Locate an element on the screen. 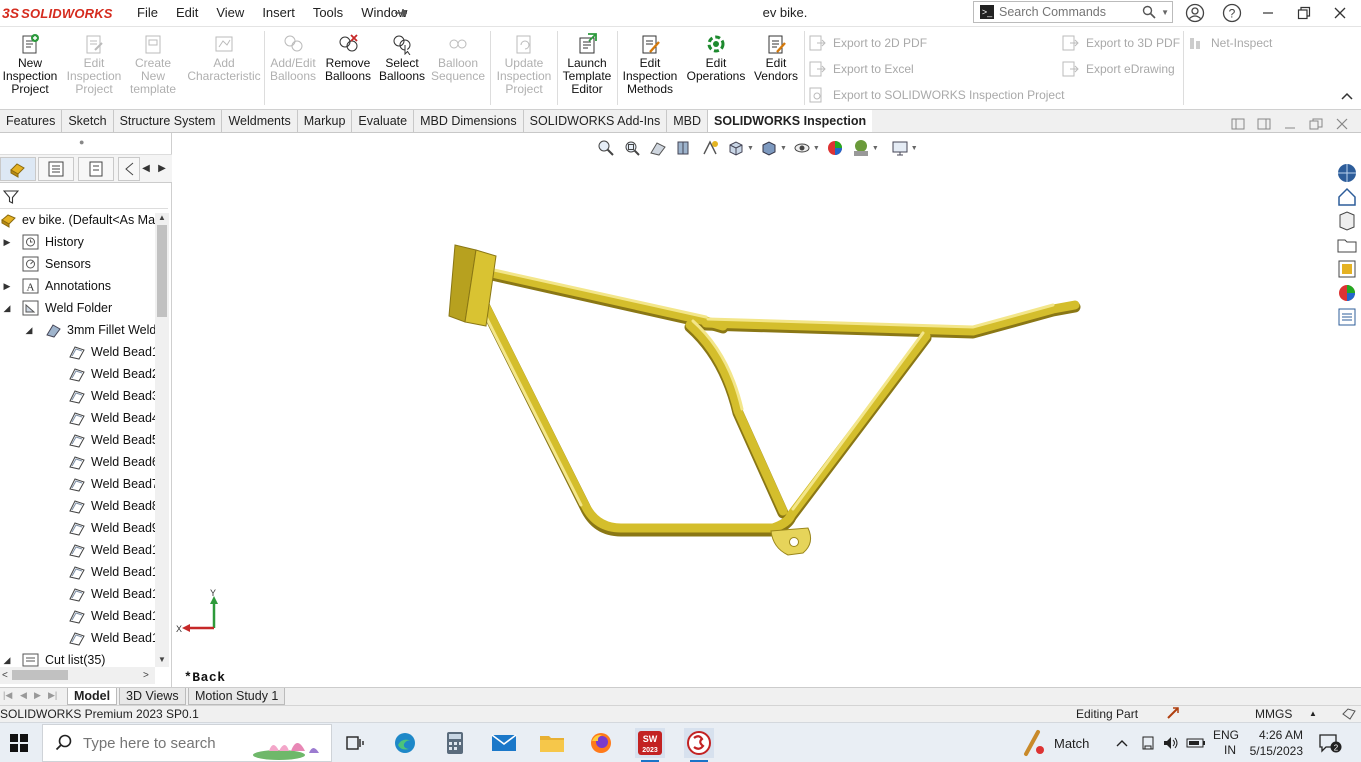 Image resolution: width=1361 pixels, height=762 pixels. menu-insert: Insert is located at coordinates (278, 13).